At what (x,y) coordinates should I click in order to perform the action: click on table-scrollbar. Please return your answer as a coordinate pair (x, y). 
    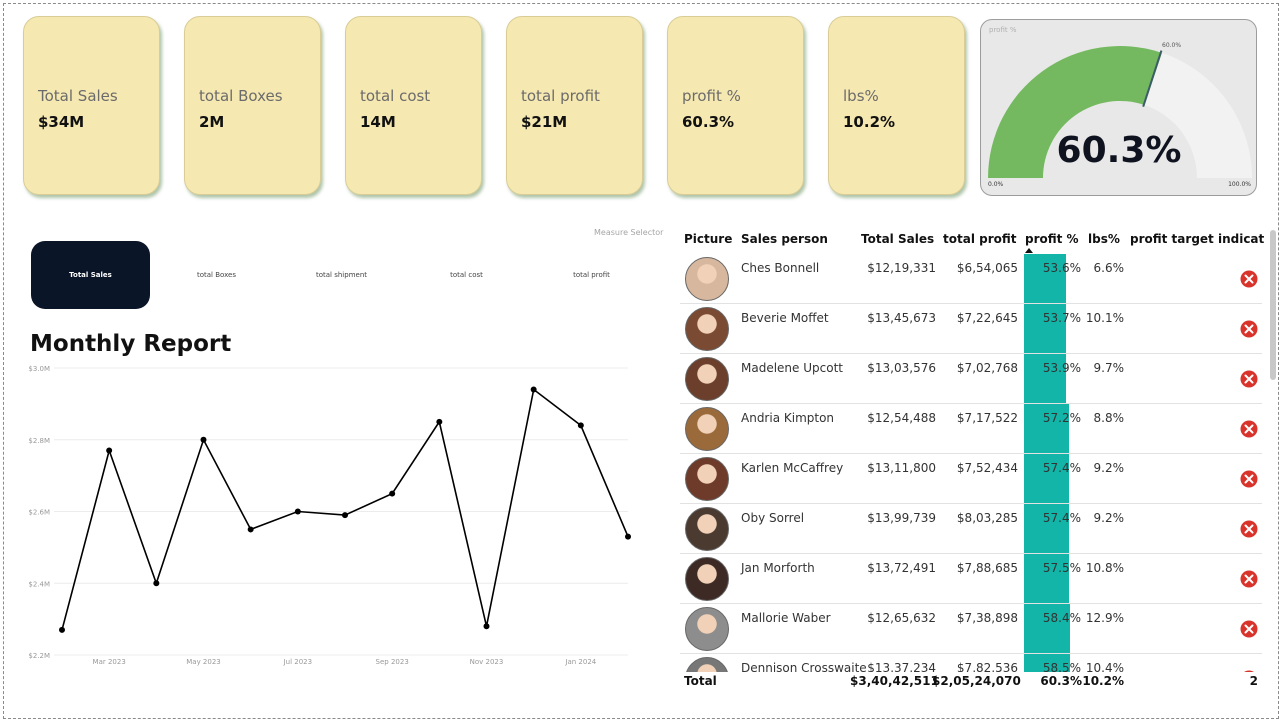
    Looking at the image, I should click on (1273, 305).